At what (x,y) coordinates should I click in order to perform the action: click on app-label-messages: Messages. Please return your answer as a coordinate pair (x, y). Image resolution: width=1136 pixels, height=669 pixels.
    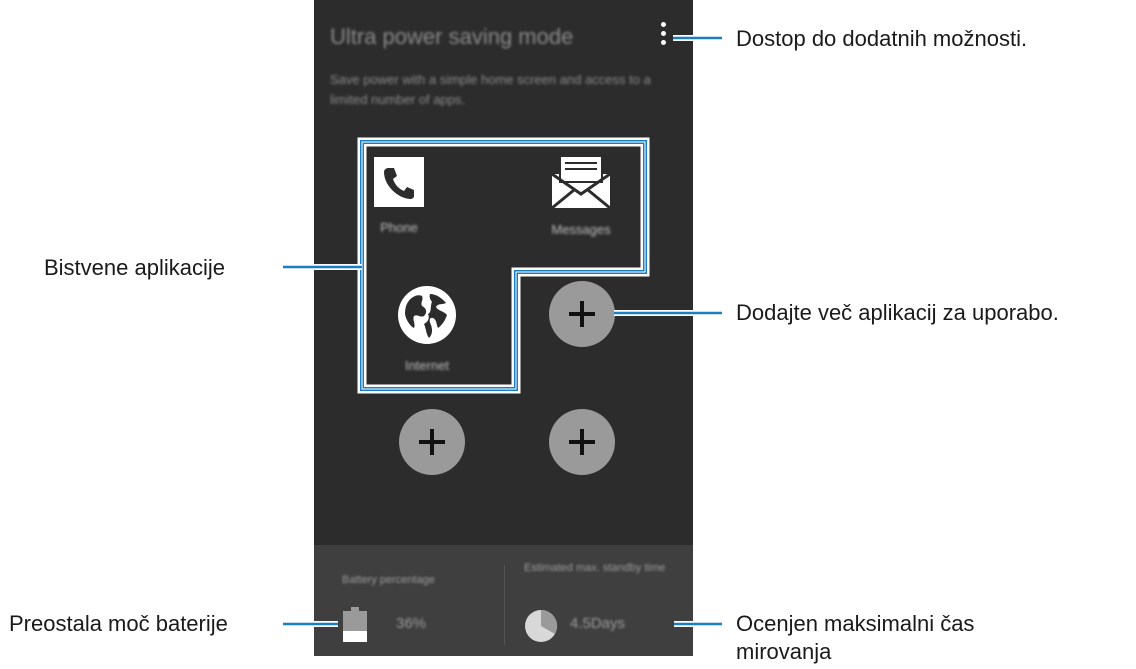
    Looking at the image, I should click on (581, 229).